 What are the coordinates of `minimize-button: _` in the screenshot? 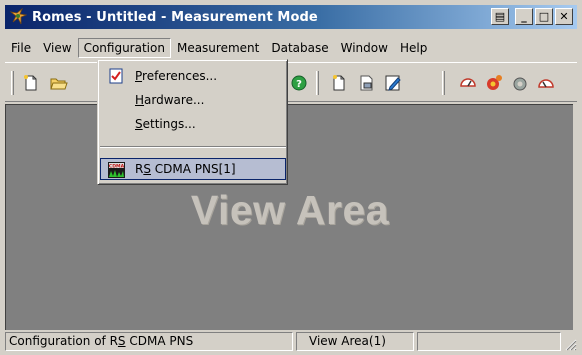 It's located at (524, 16).